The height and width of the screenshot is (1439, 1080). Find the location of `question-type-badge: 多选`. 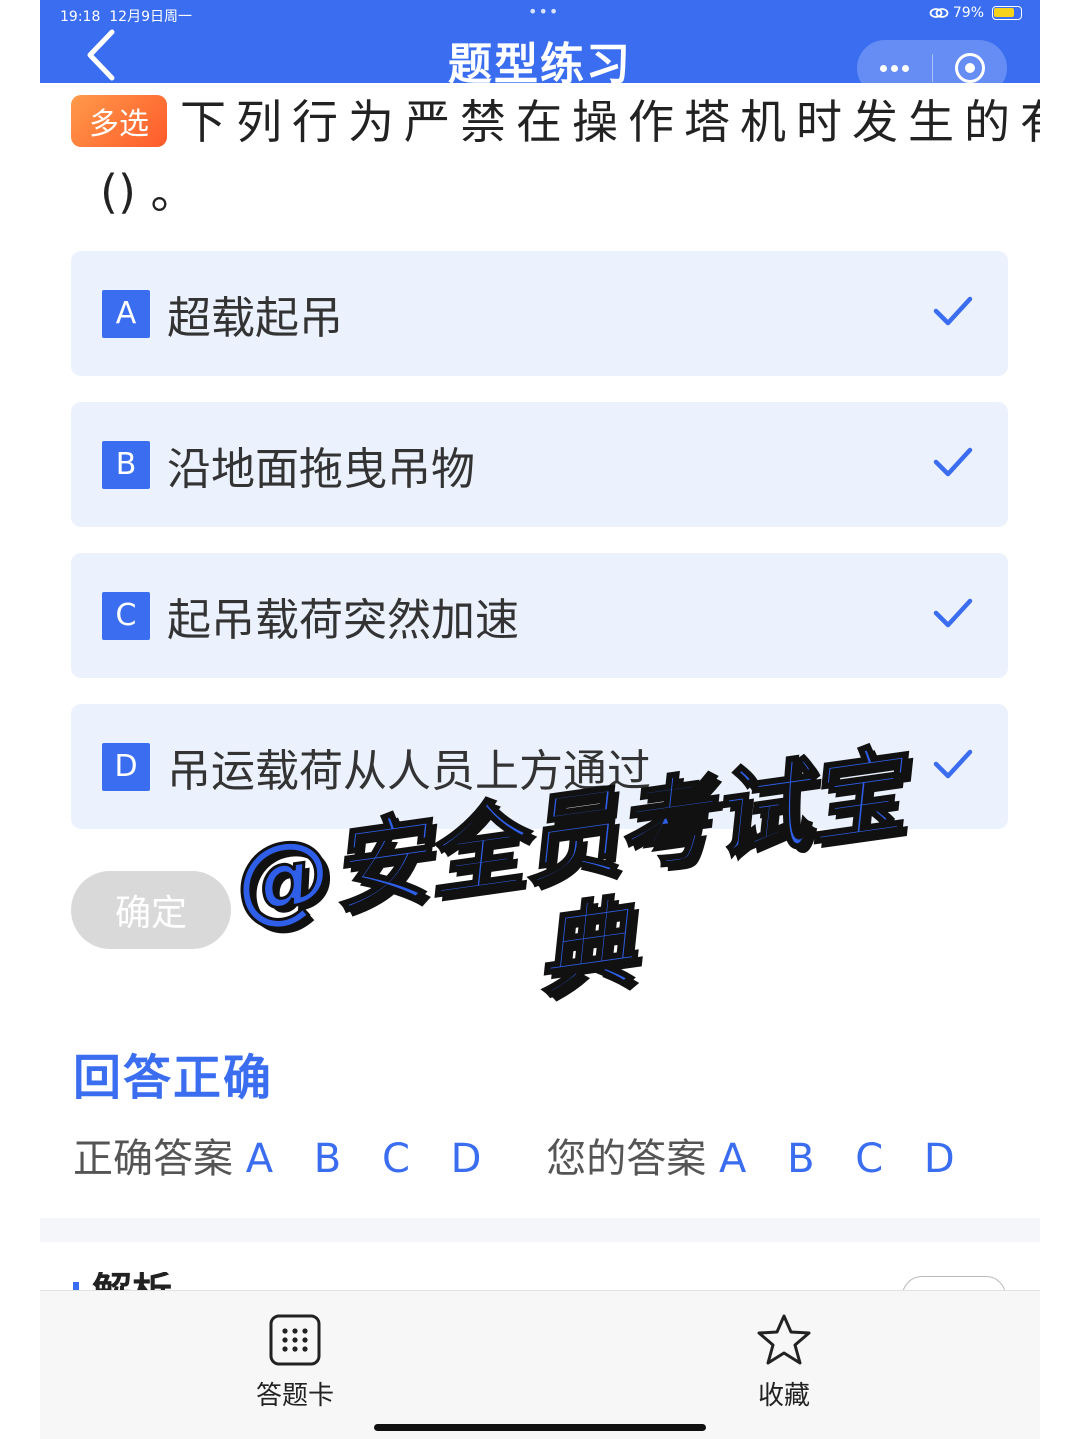

question-type-badge: 多选 is located at coordinates (119, 121).